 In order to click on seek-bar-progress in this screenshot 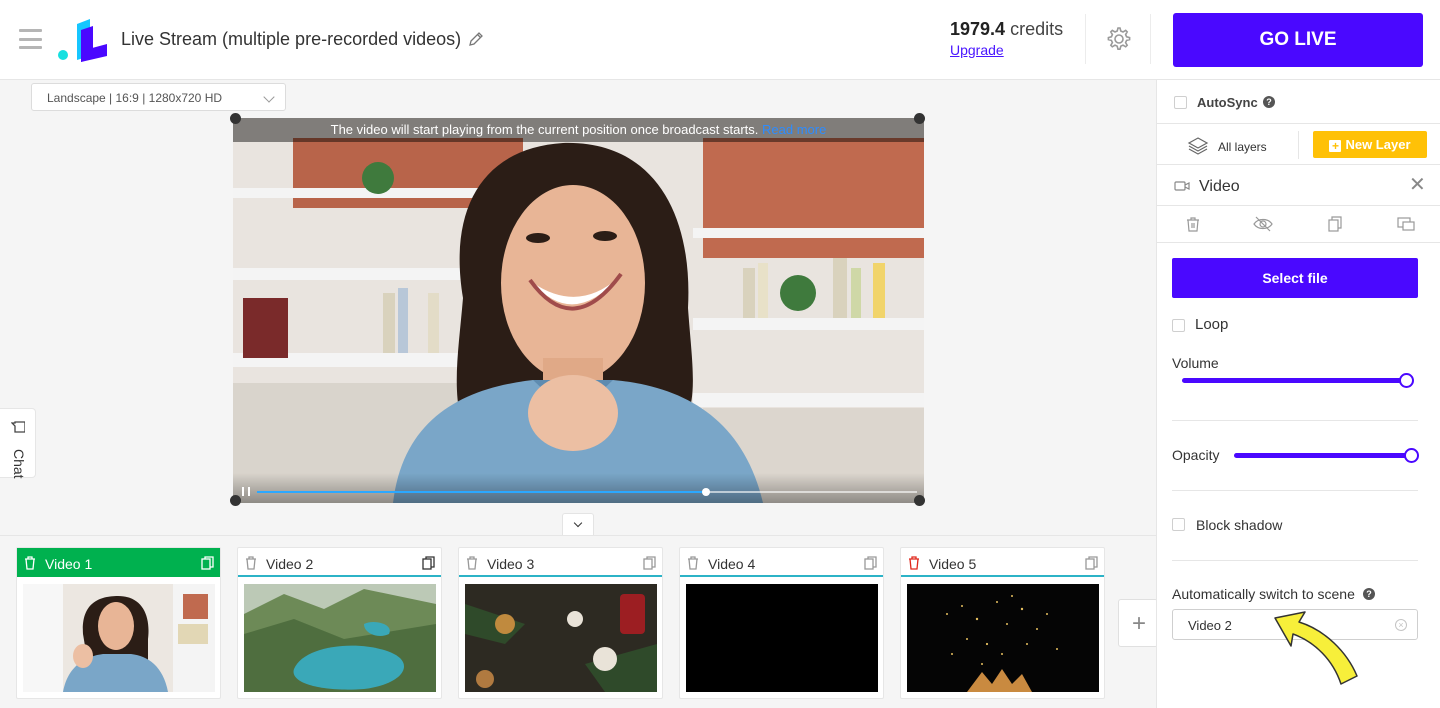, I will do `click(481, 492)`.